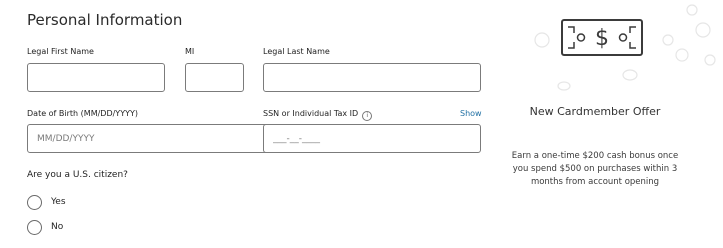 The image size is (723, 248). Describe the element at coordinates (57, 227) in the screenshot. I see `citizen-no-label: No` at that location.